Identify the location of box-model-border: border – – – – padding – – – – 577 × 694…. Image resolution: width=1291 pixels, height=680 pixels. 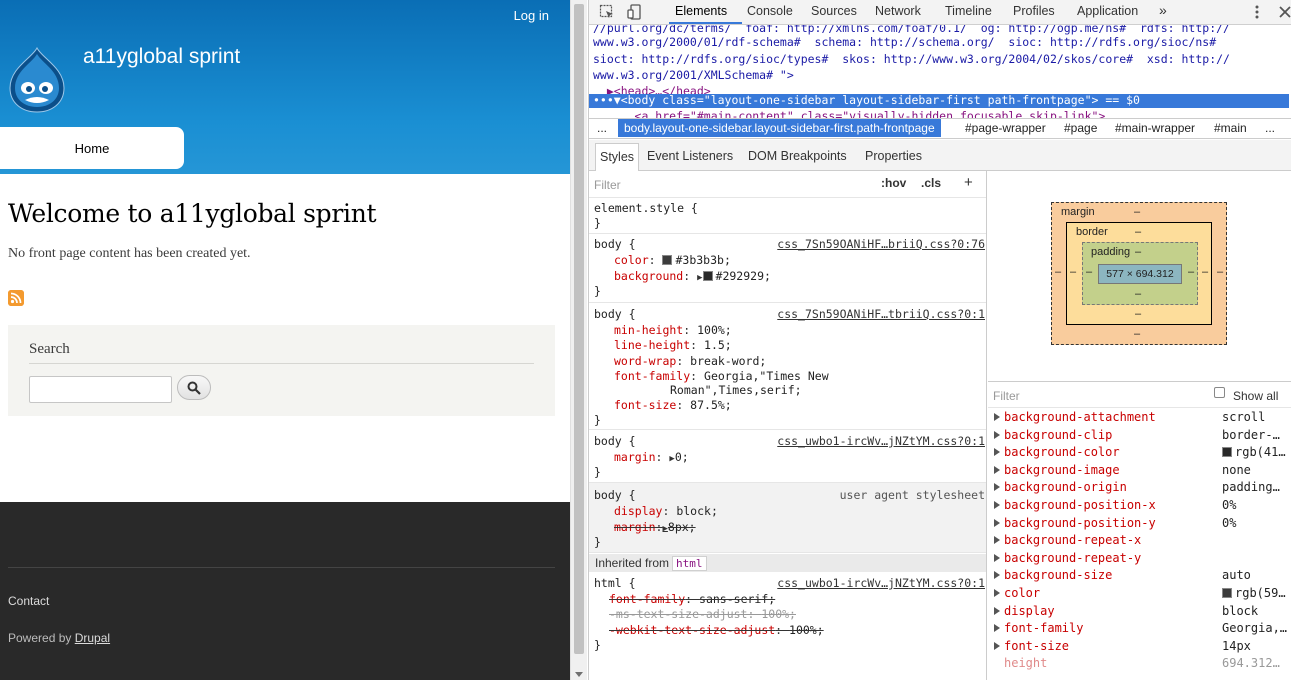
(1139, 273).